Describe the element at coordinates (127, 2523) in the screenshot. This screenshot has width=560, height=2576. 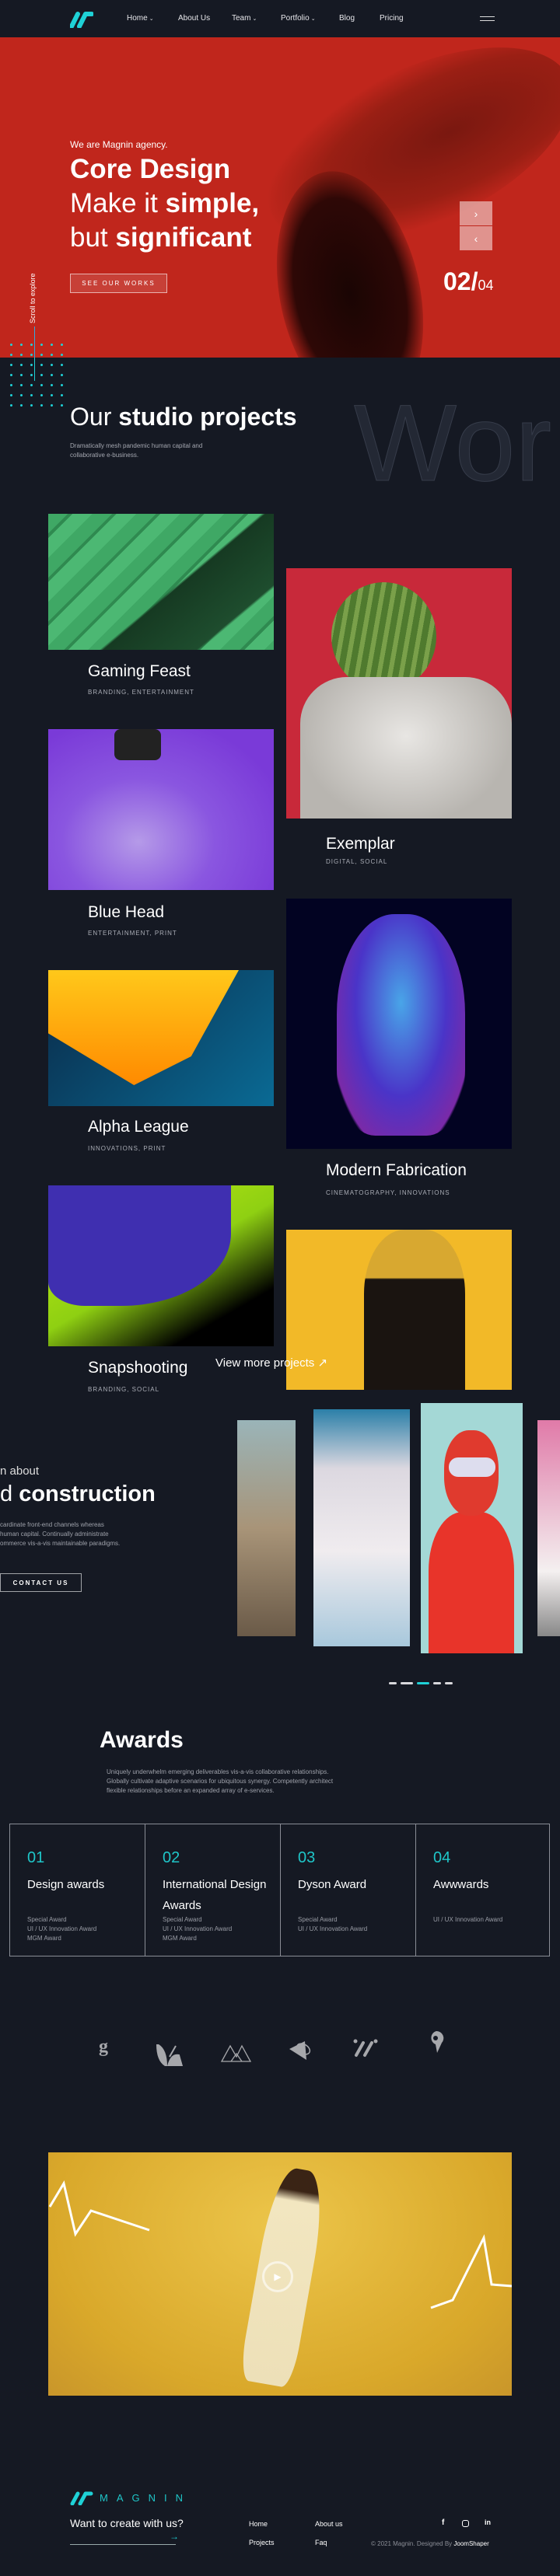
I see `footer-cta: Want to create with us?` at that location.